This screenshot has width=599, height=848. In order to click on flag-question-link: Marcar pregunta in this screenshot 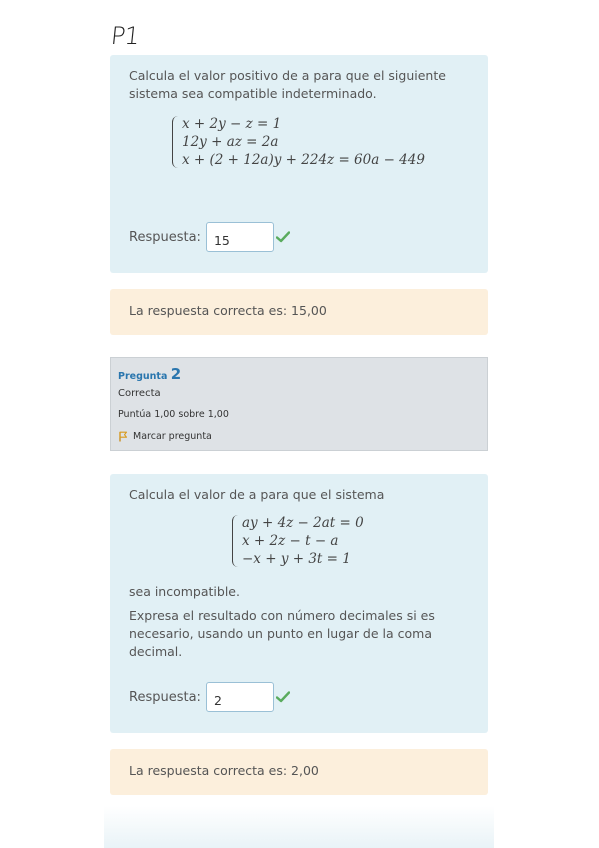, I will do `click(165, 436)`.